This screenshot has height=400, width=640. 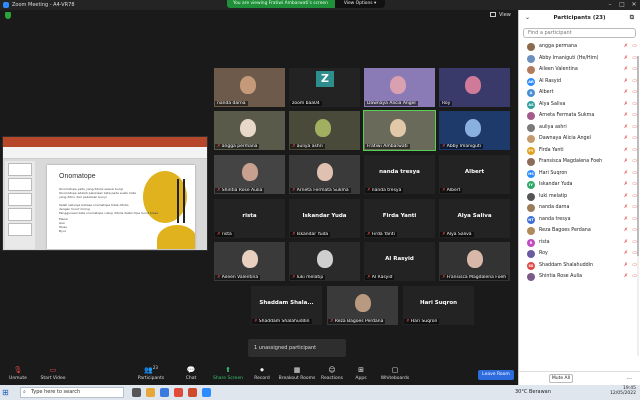 I want to click on scrollbar-thumb, so click(x=638, y=156).